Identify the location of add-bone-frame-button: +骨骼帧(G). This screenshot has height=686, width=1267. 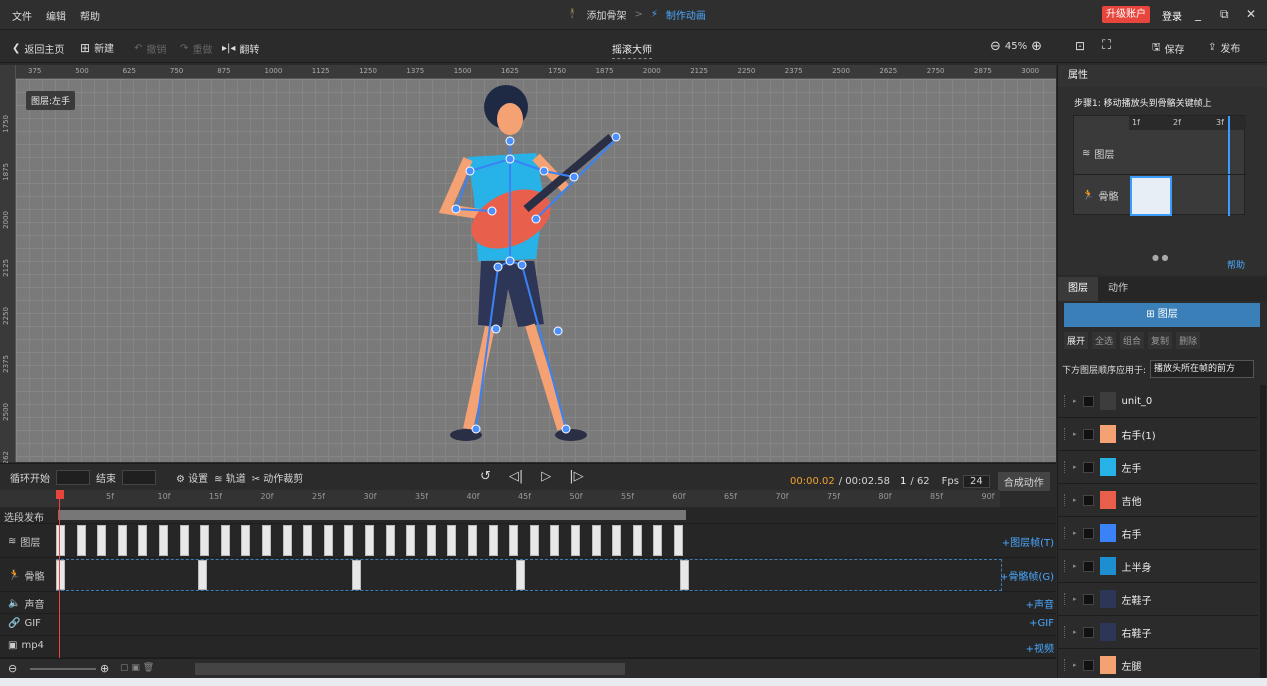
(1027, 575).